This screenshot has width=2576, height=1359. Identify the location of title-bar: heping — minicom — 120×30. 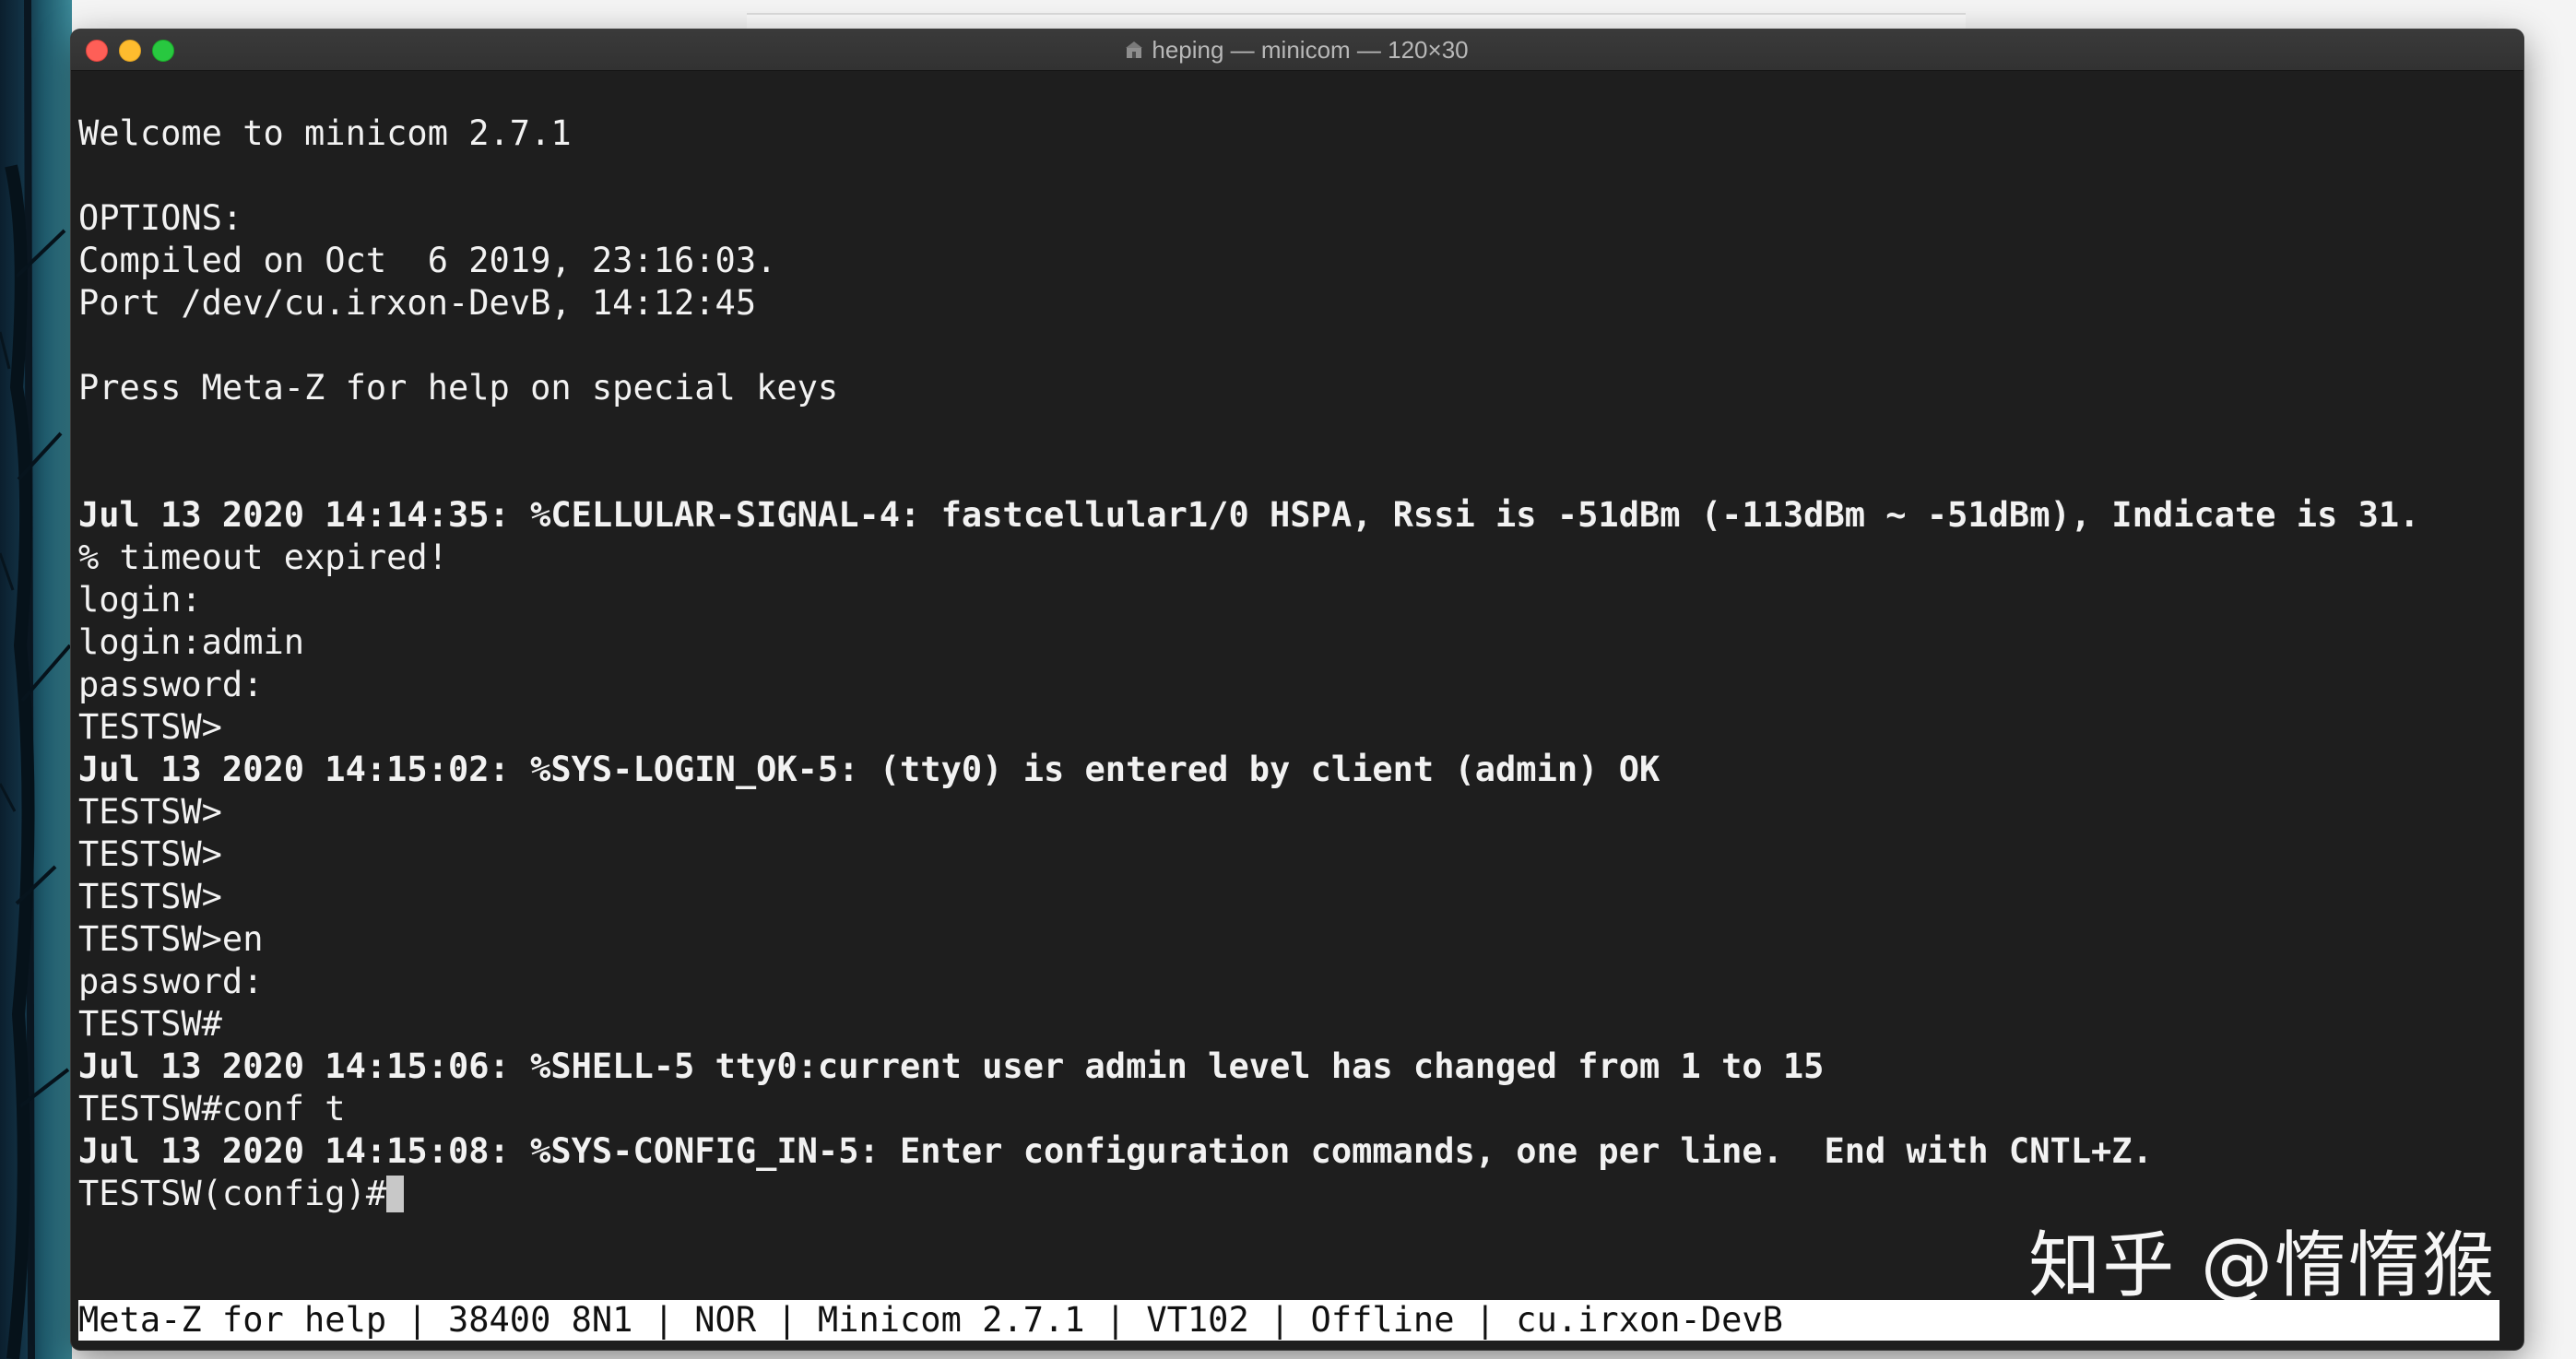
(1297, 50).